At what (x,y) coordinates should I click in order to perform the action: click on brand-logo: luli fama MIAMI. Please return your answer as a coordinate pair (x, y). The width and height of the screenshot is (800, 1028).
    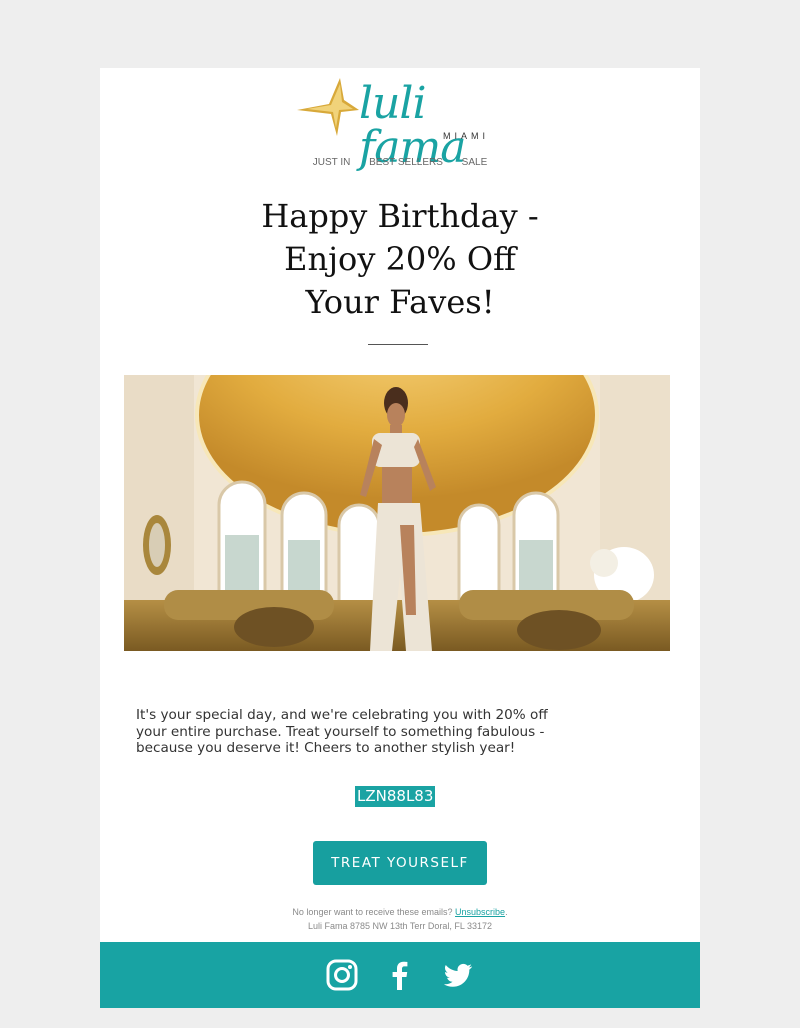
    Looking at the image, I should click on (400, 123).